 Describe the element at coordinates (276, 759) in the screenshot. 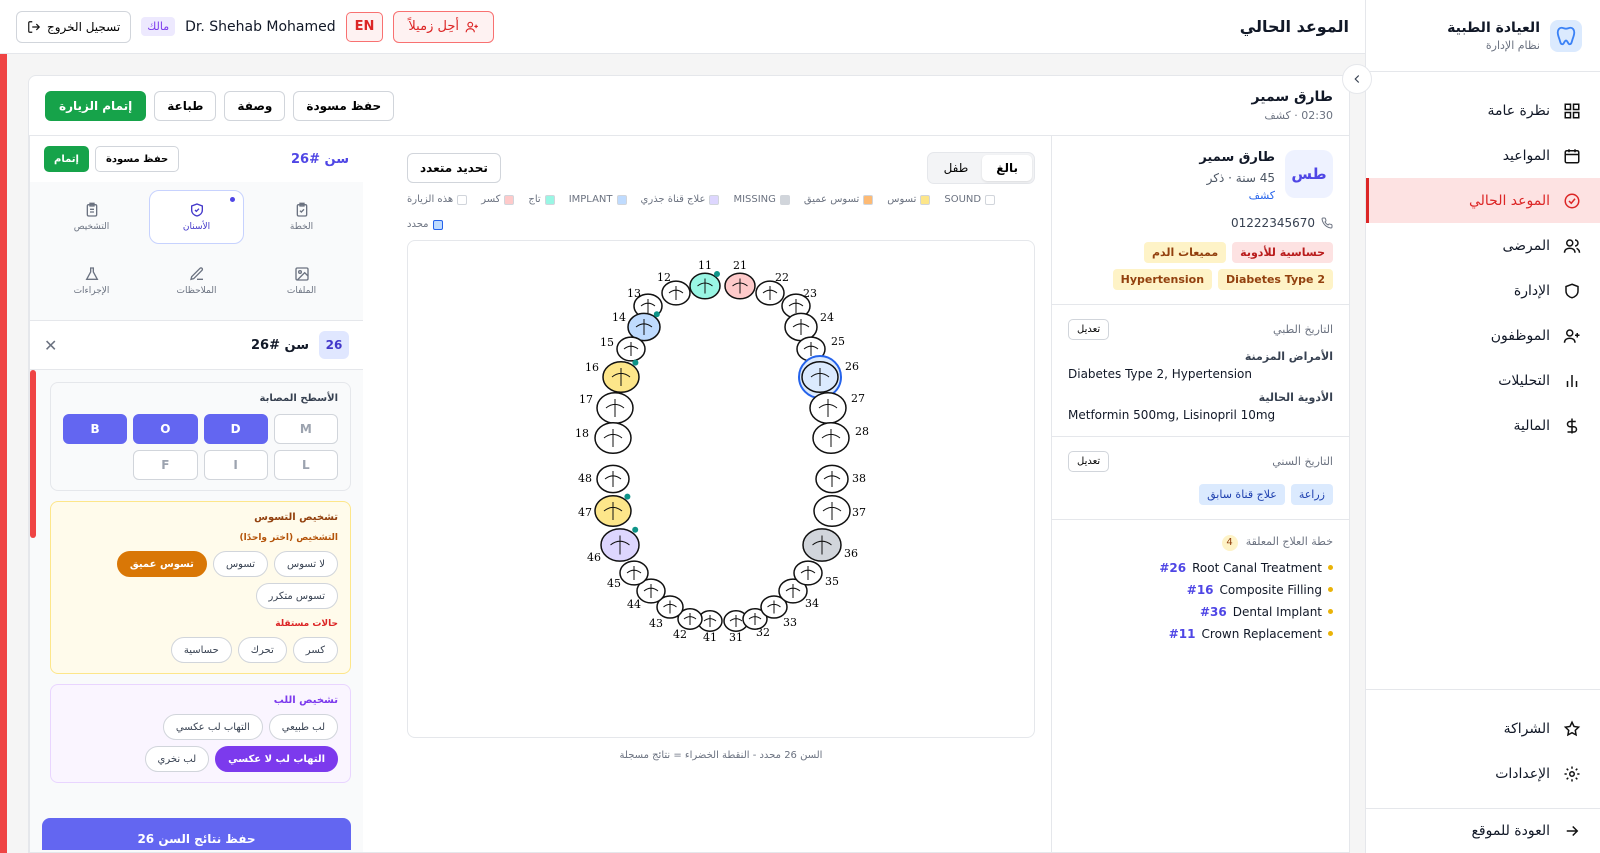

I see `pulp-option: التهاب لب لا عكسي` at that location.